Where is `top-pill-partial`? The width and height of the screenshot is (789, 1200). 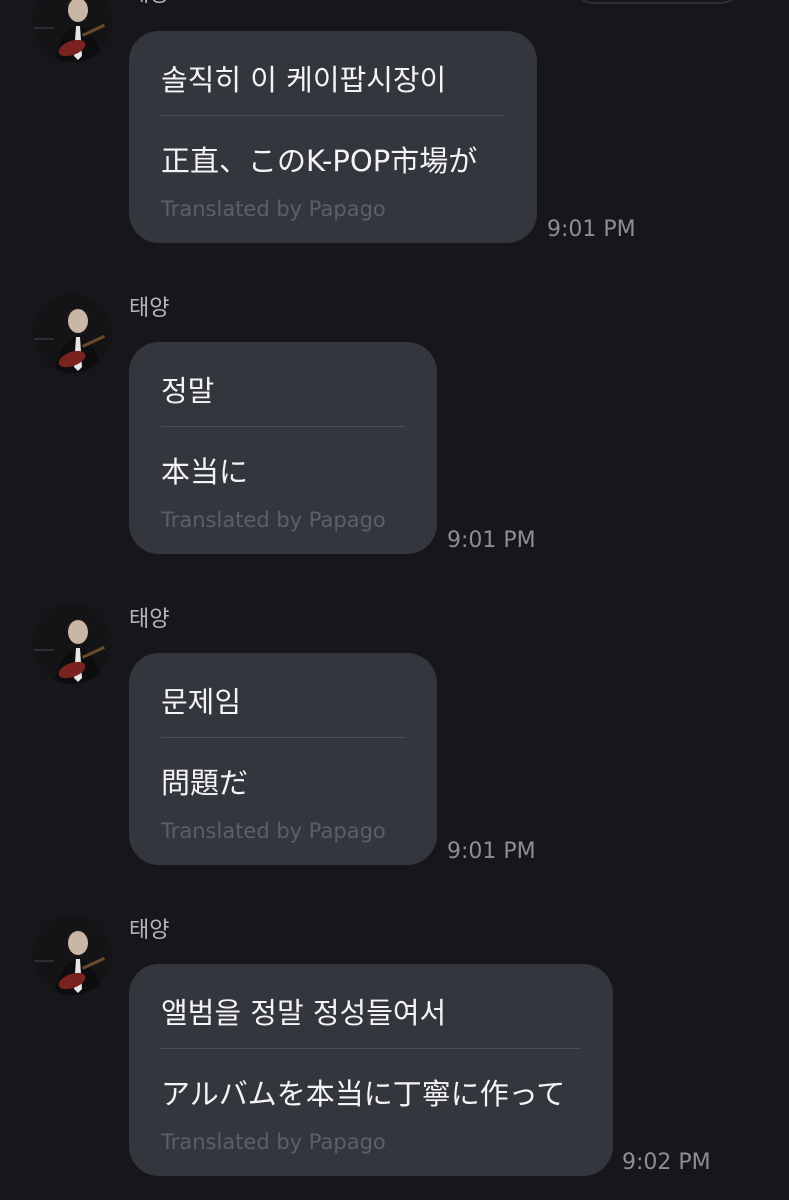
top-pill-partial is located at coordinates (657, 2).